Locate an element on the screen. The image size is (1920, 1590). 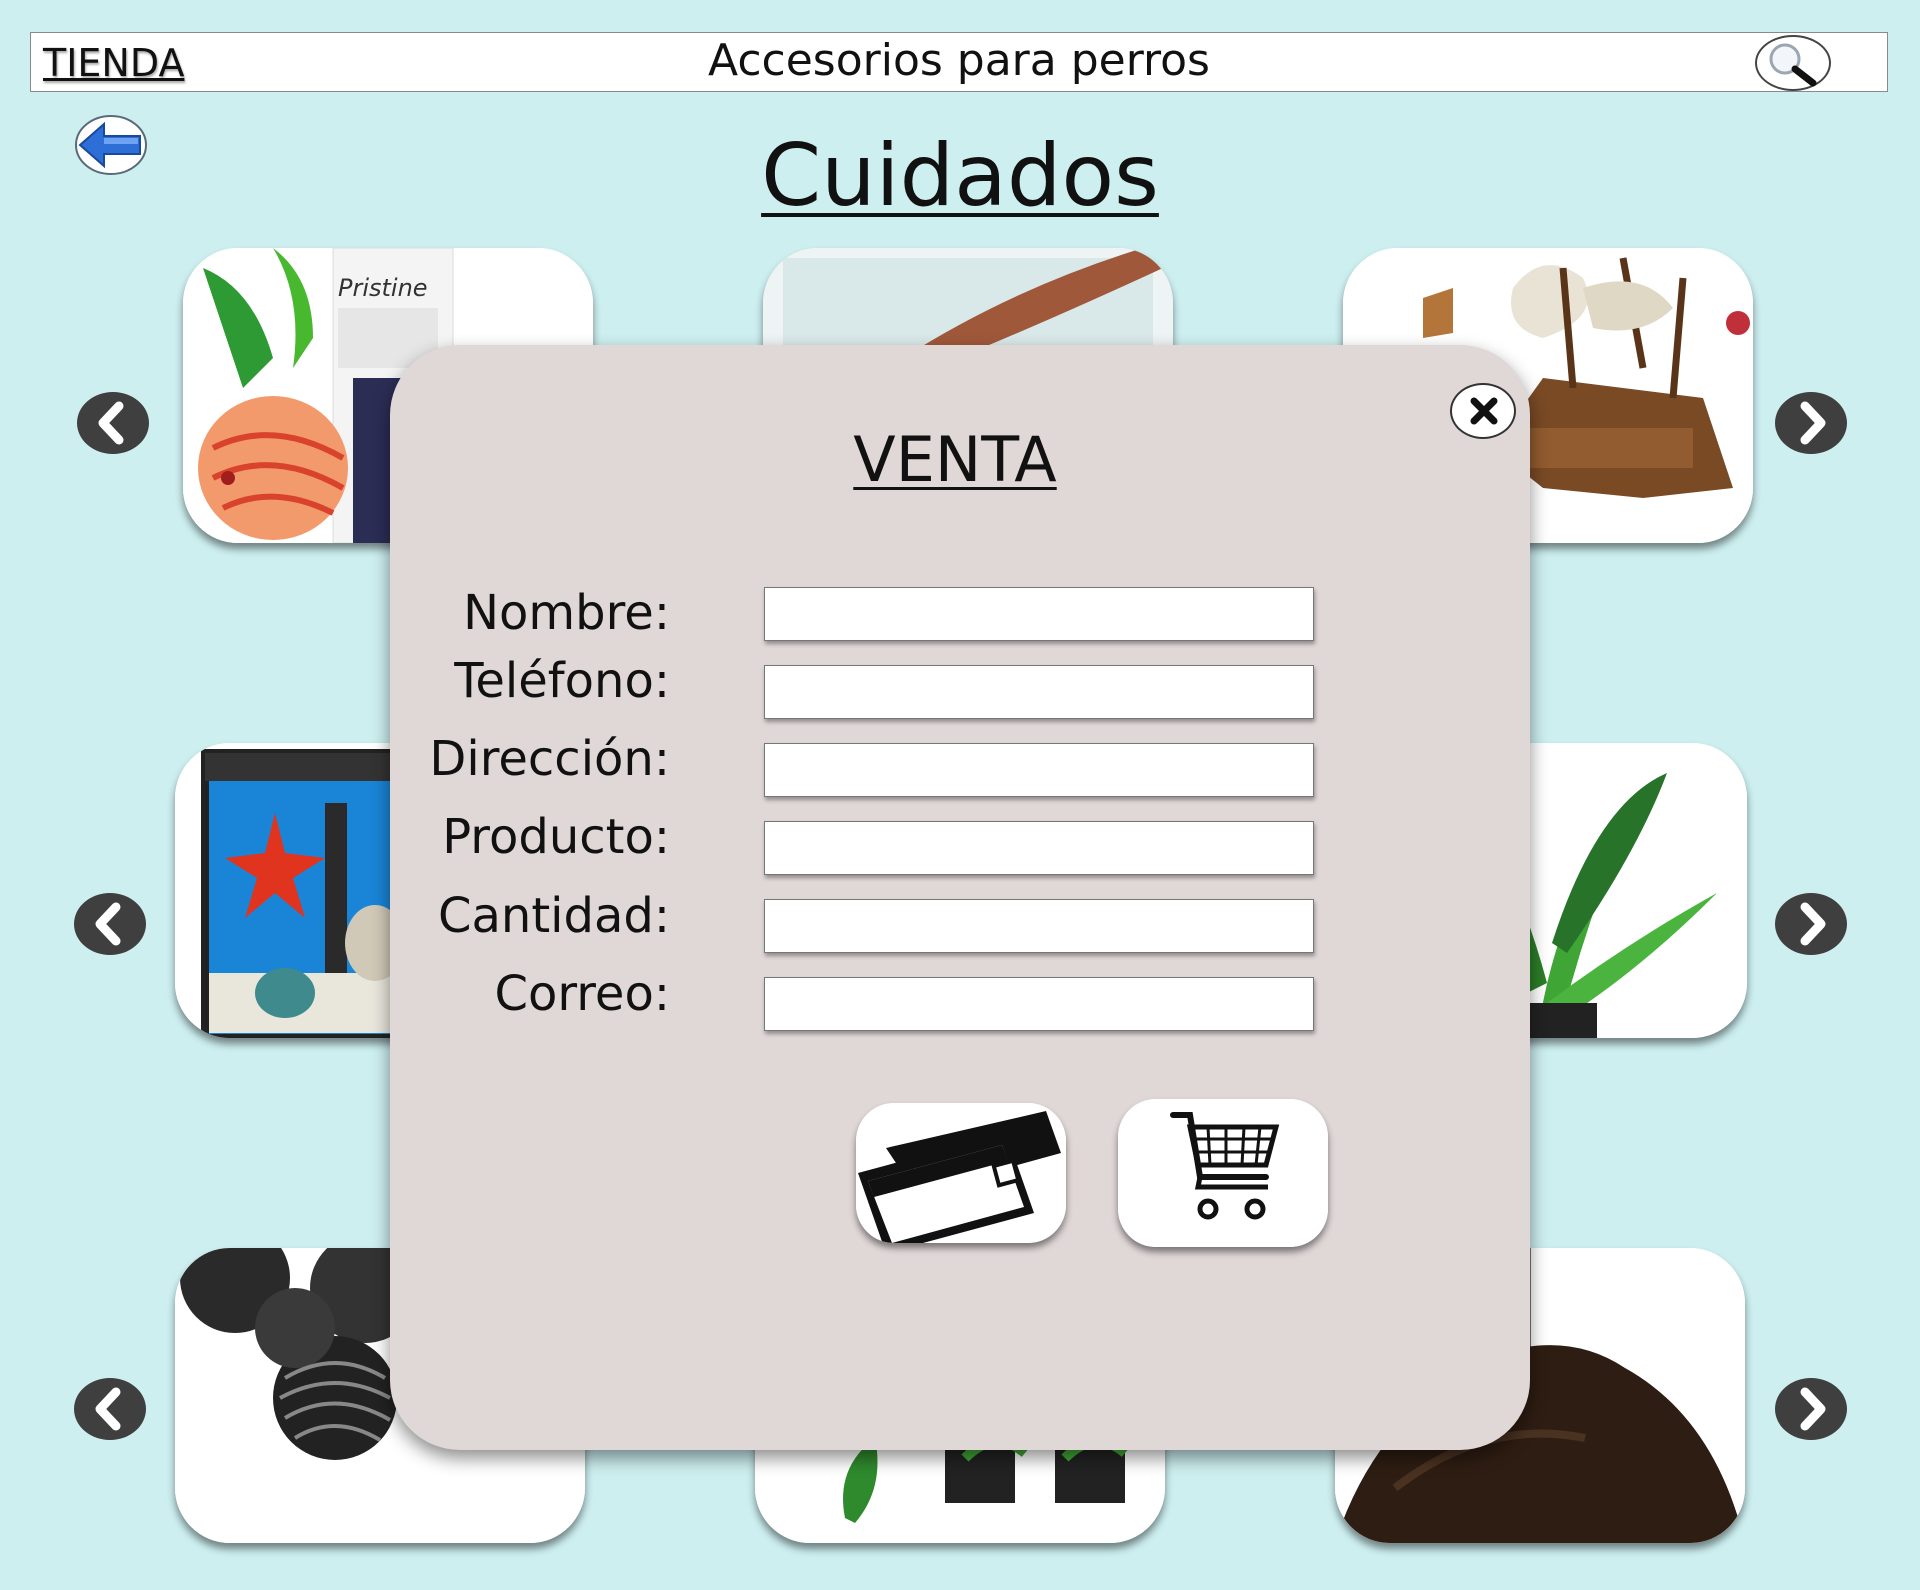
email-label: Correo: is located at coordinates (582, 994).